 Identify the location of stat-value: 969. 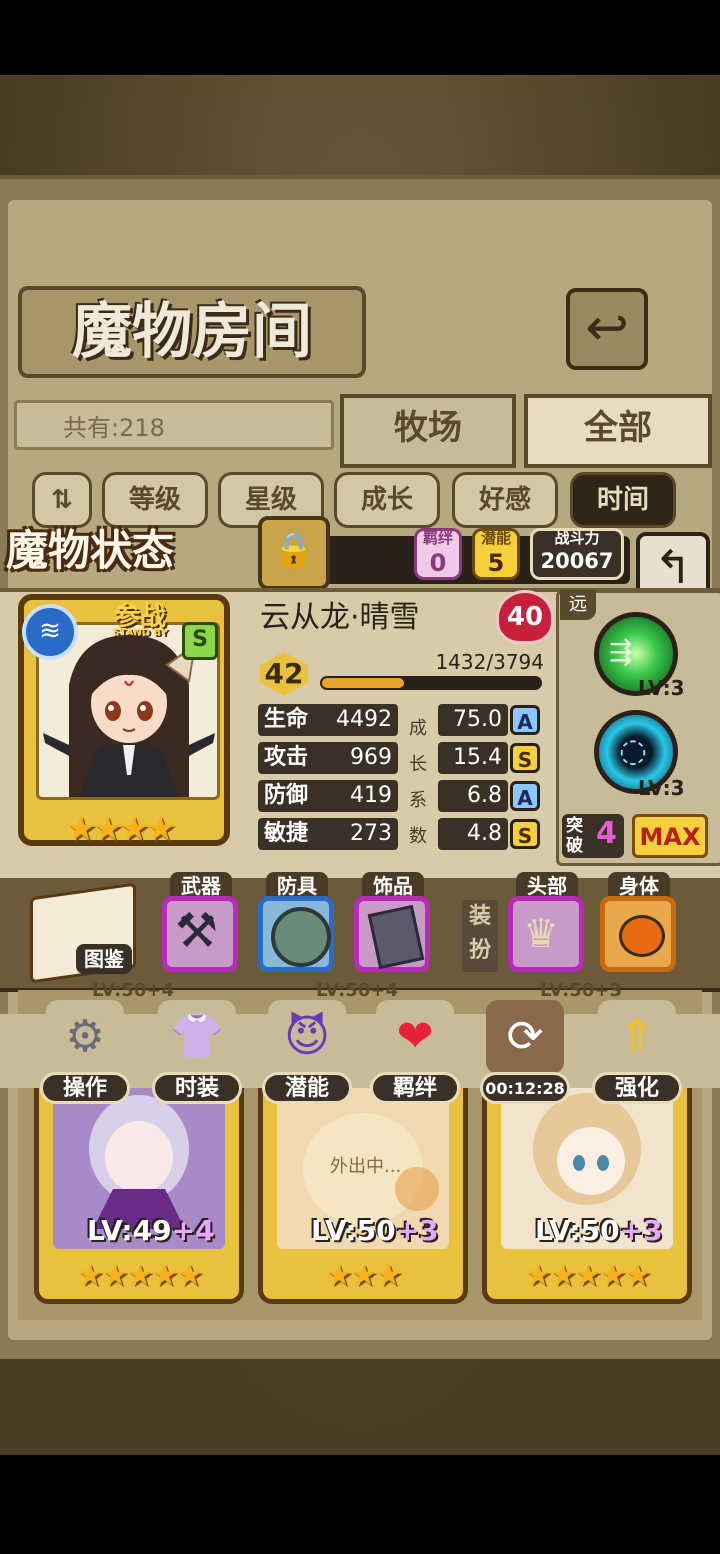
(371, 757).